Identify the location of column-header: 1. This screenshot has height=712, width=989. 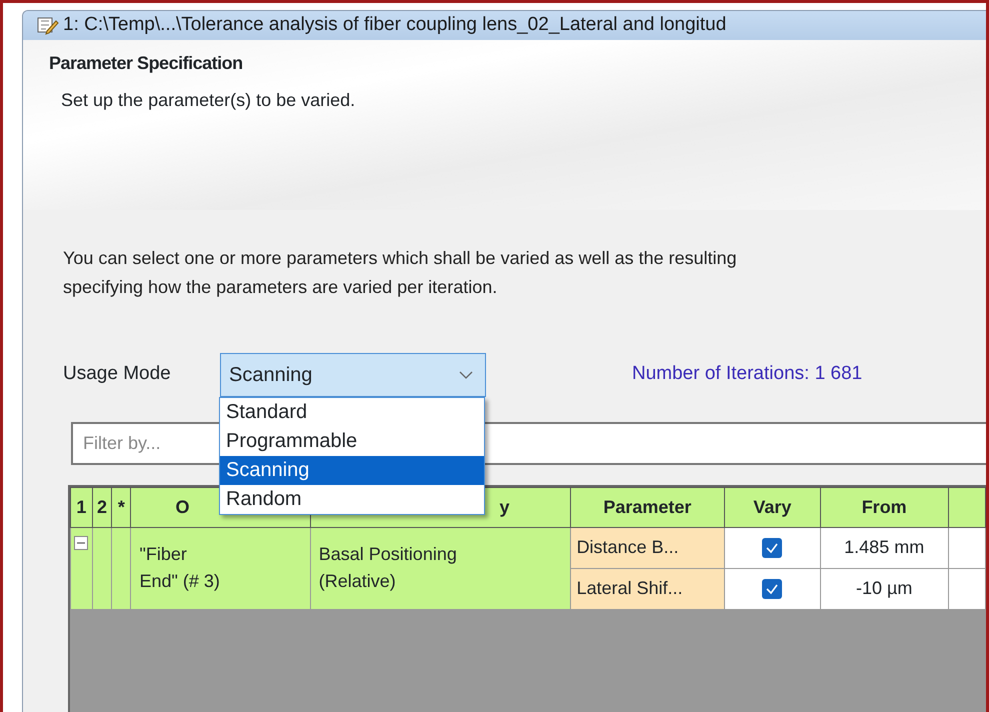
(81, 507).